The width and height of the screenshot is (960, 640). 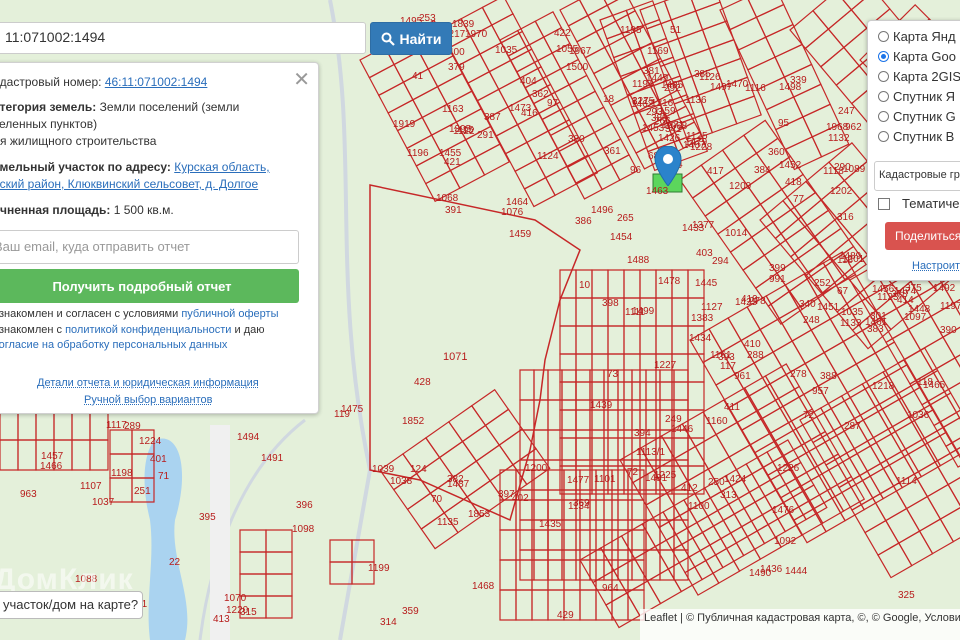 What do you see at coordinates (736, 233) in the screenshot?
I see `parcel-number-label: 1014` at bounding box center [736, 233].